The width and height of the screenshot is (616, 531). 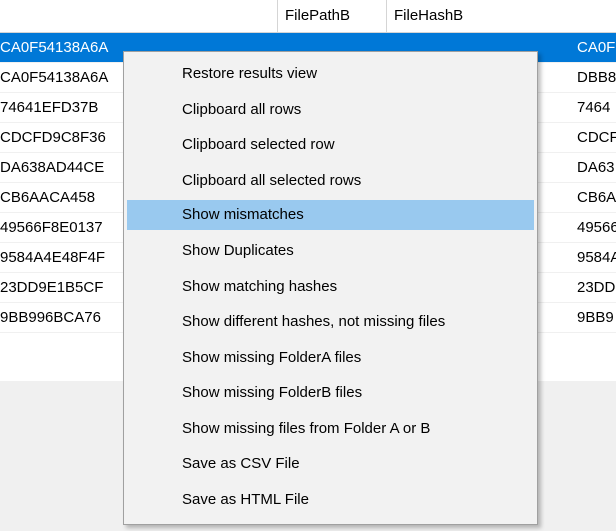 What do you see at coordinates (596, 227) in the screenshot?
I see `cell-hash-b: 49566` at bounding box center [596, 227].